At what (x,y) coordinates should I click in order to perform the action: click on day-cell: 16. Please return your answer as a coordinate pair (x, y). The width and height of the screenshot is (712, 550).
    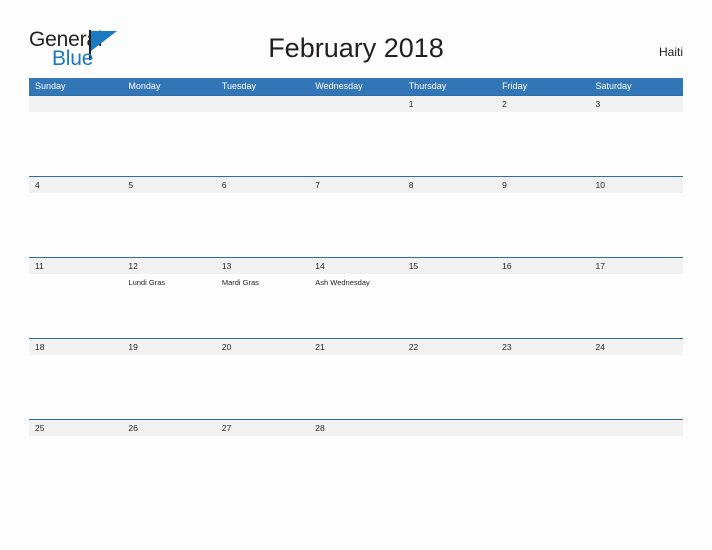
    Looking at the image, I should click on (542, 298).